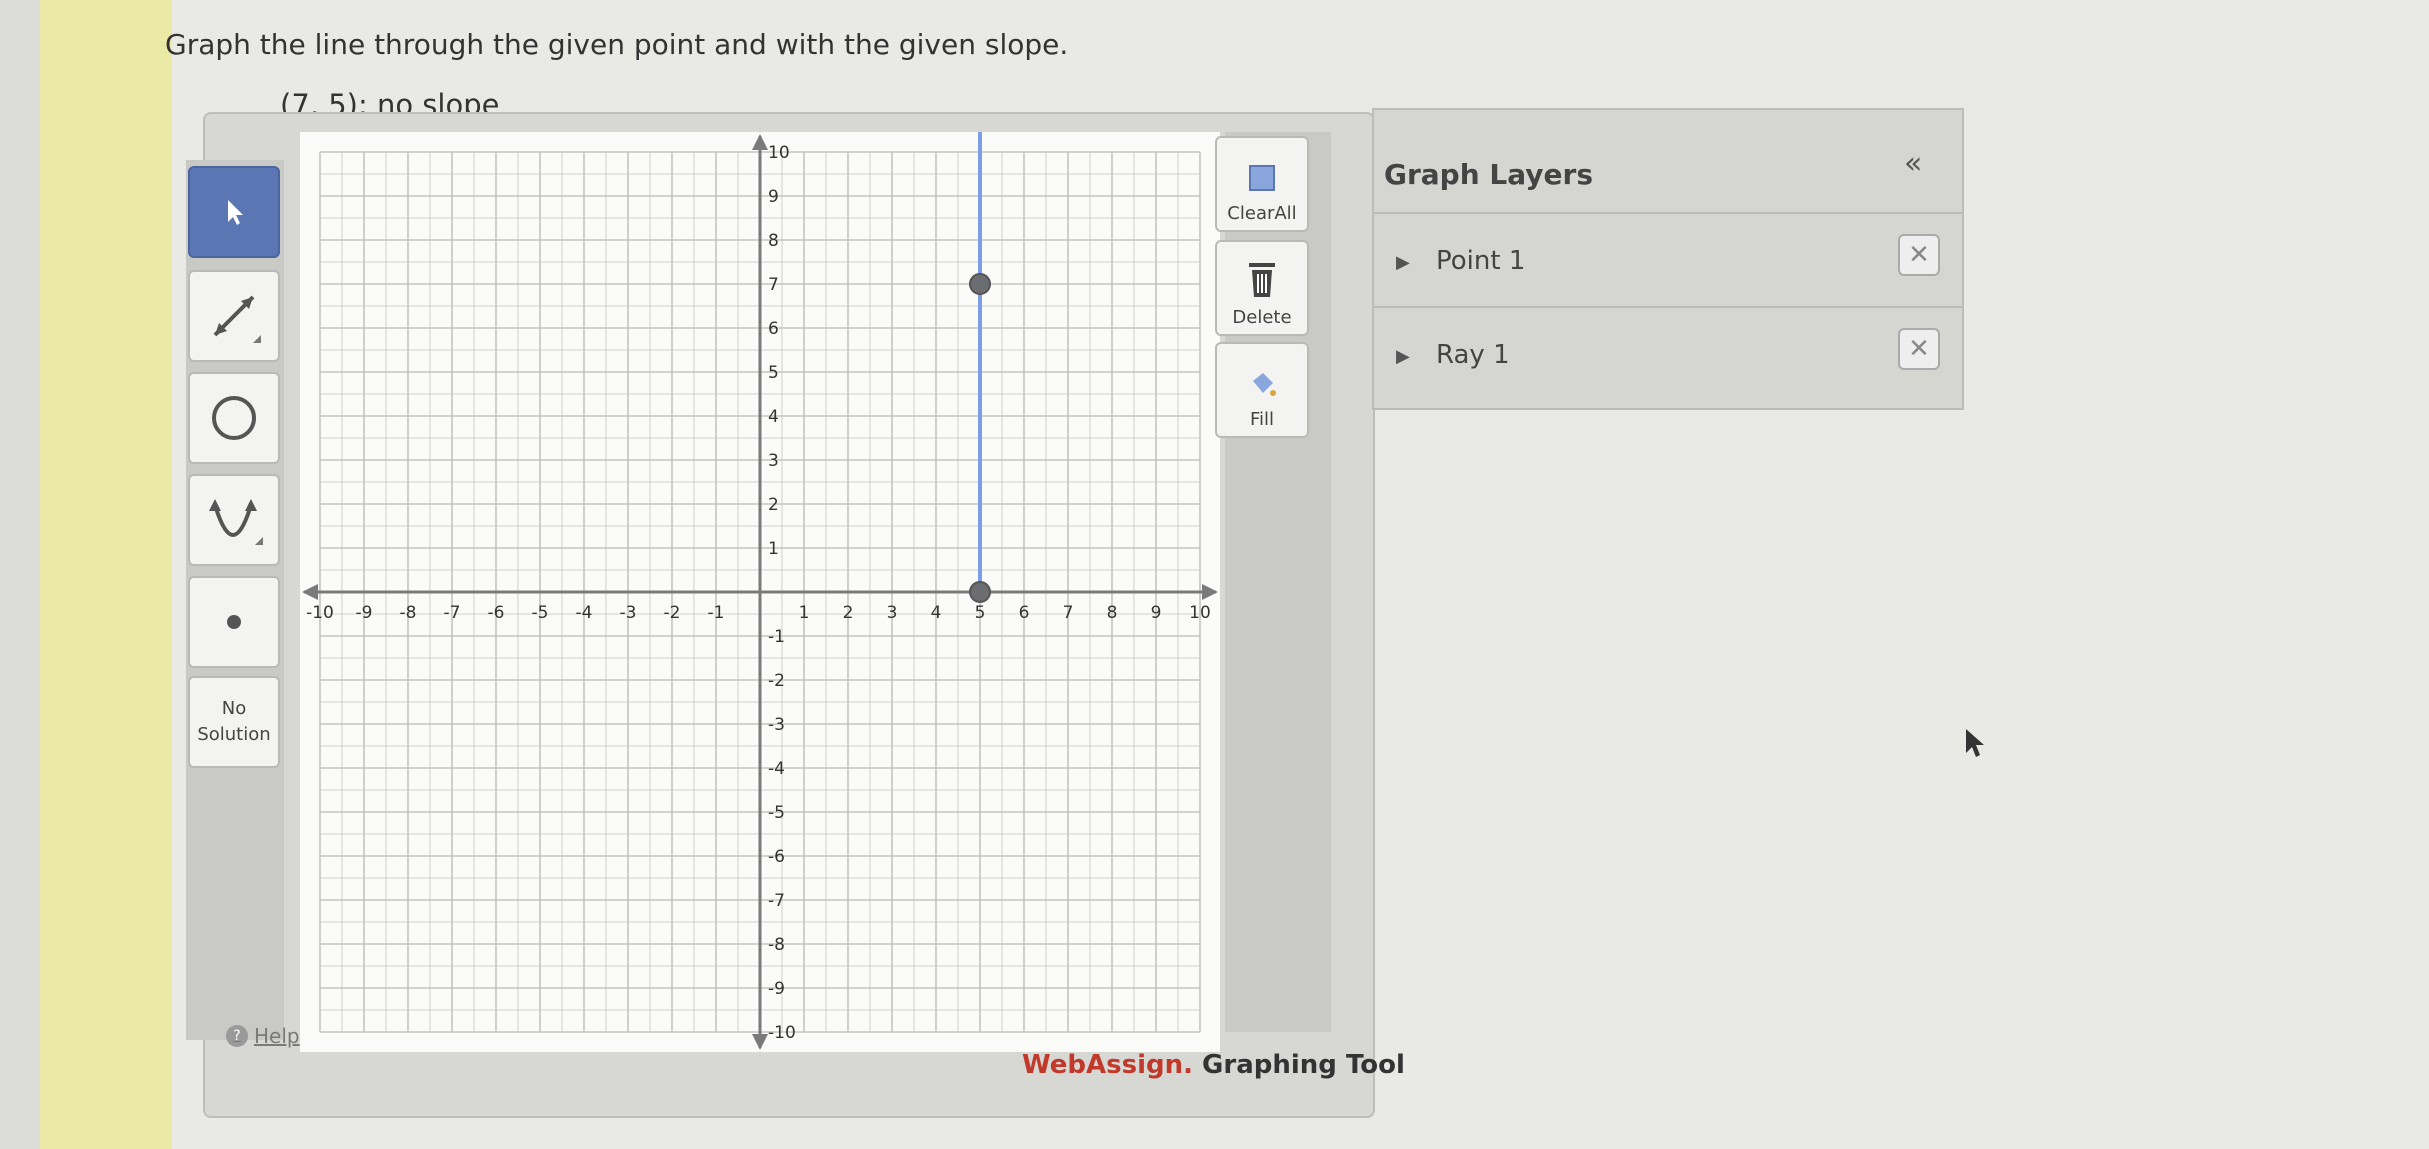 The height and width of the screenshot is (1149, 2429). Describe the element at coordinates (1156, 613) in the screenshot. I see `x-tick-label: 9` at that location.